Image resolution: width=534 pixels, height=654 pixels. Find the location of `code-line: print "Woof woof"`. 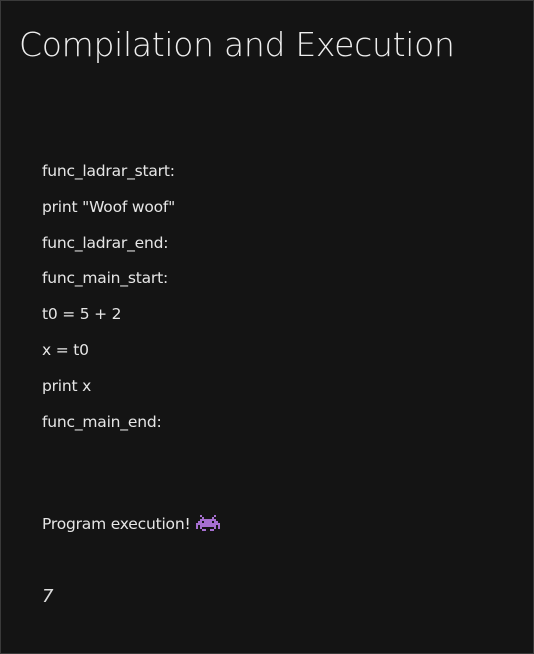

code-line: print "Woof woof" is located at coordinates (109, 206).